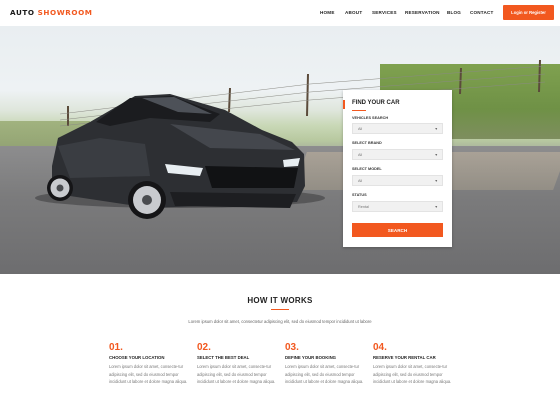  What do you see at coordinates (397, 180) in the screenshot?
I see `select-model-select: All ▼` at bounding box center [397, 180].